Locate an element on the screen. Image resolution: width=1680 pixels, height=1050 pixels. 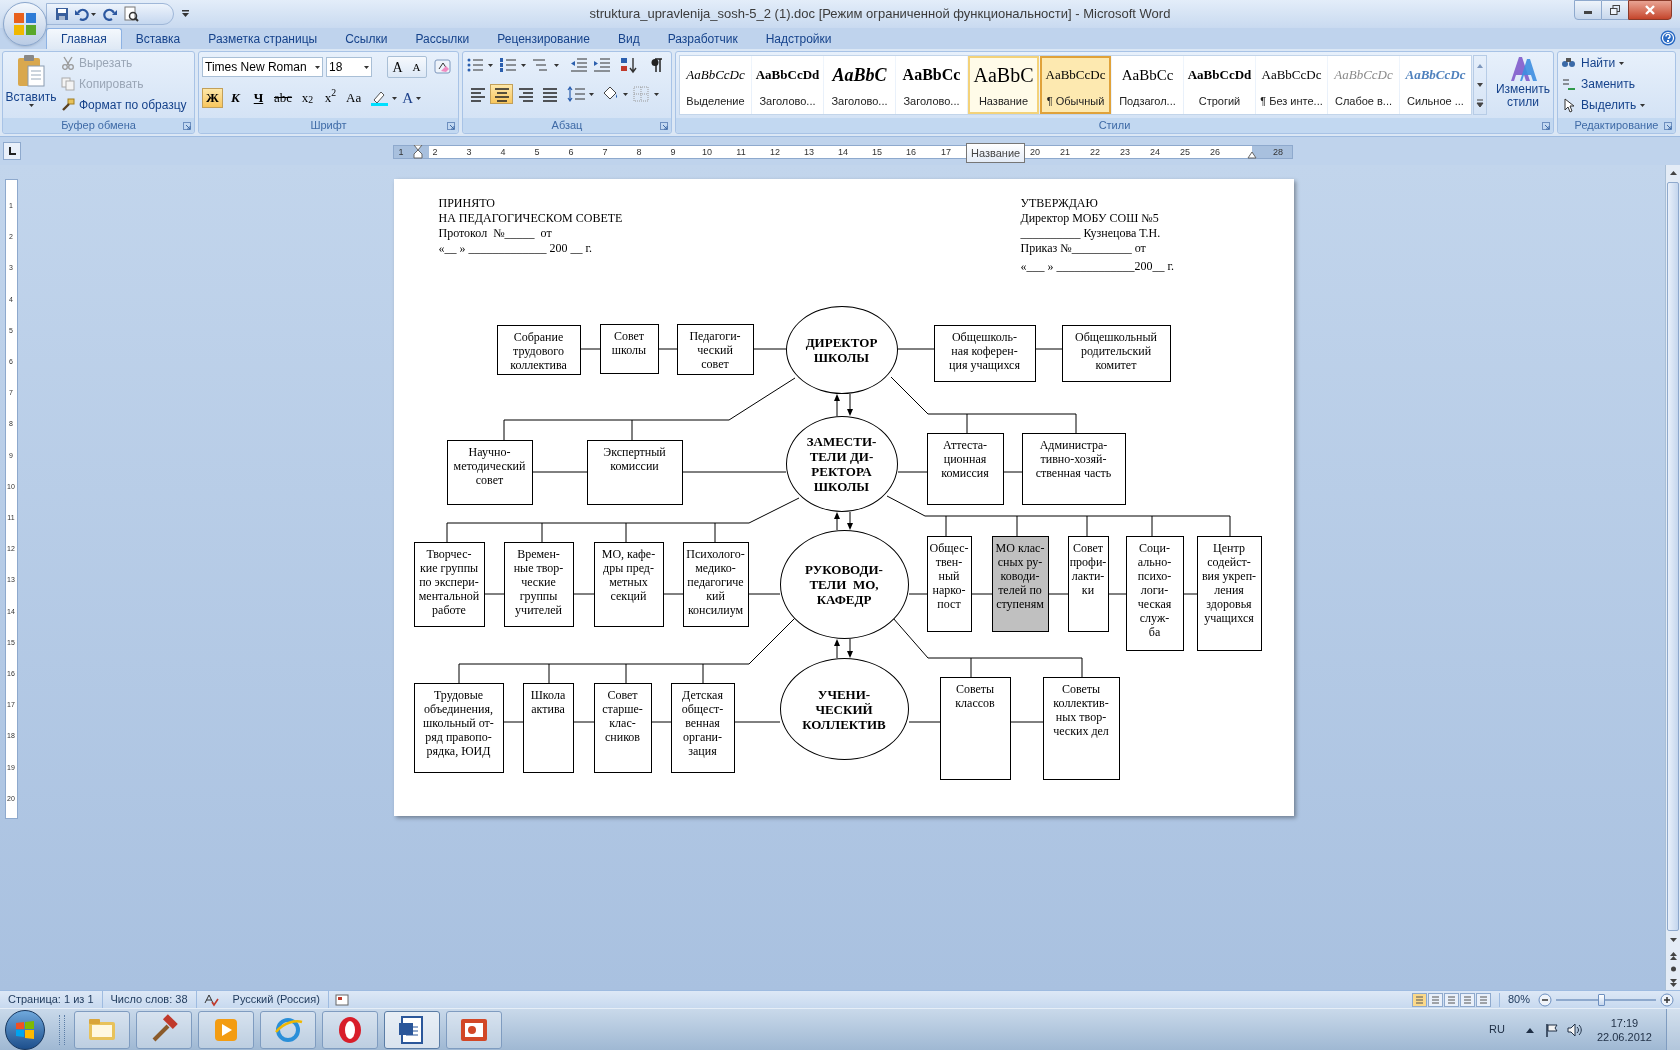
style-item: AaBbCcDd Строгий is located at coordinates (1219, 85).